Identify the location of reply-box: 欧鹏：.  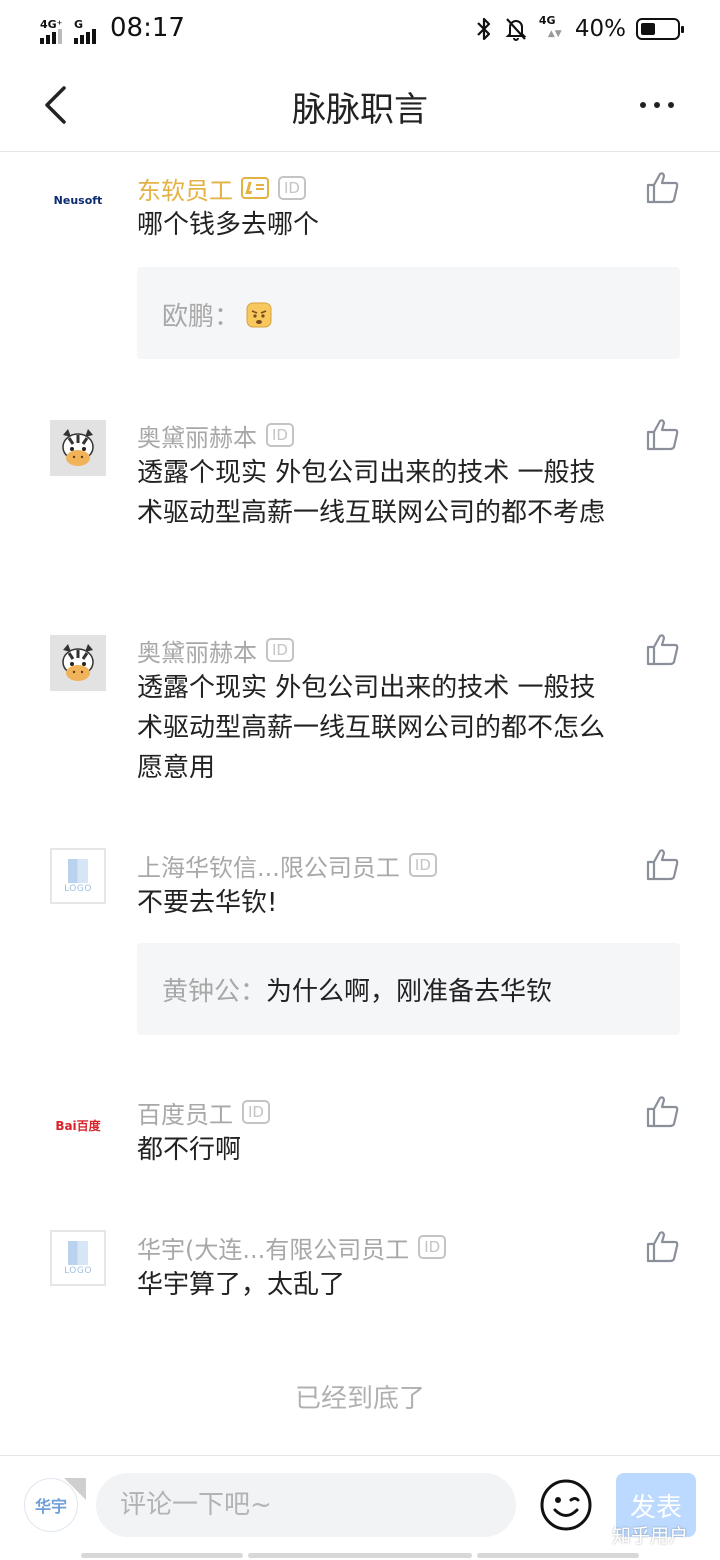
(408, 313).